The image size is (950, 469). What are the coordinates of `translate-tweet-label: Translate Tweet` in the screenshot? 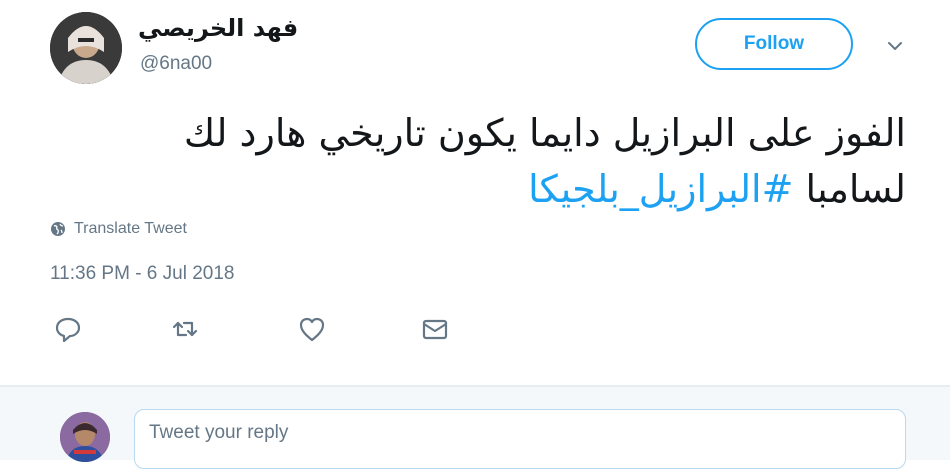 It's located at (130, 228).